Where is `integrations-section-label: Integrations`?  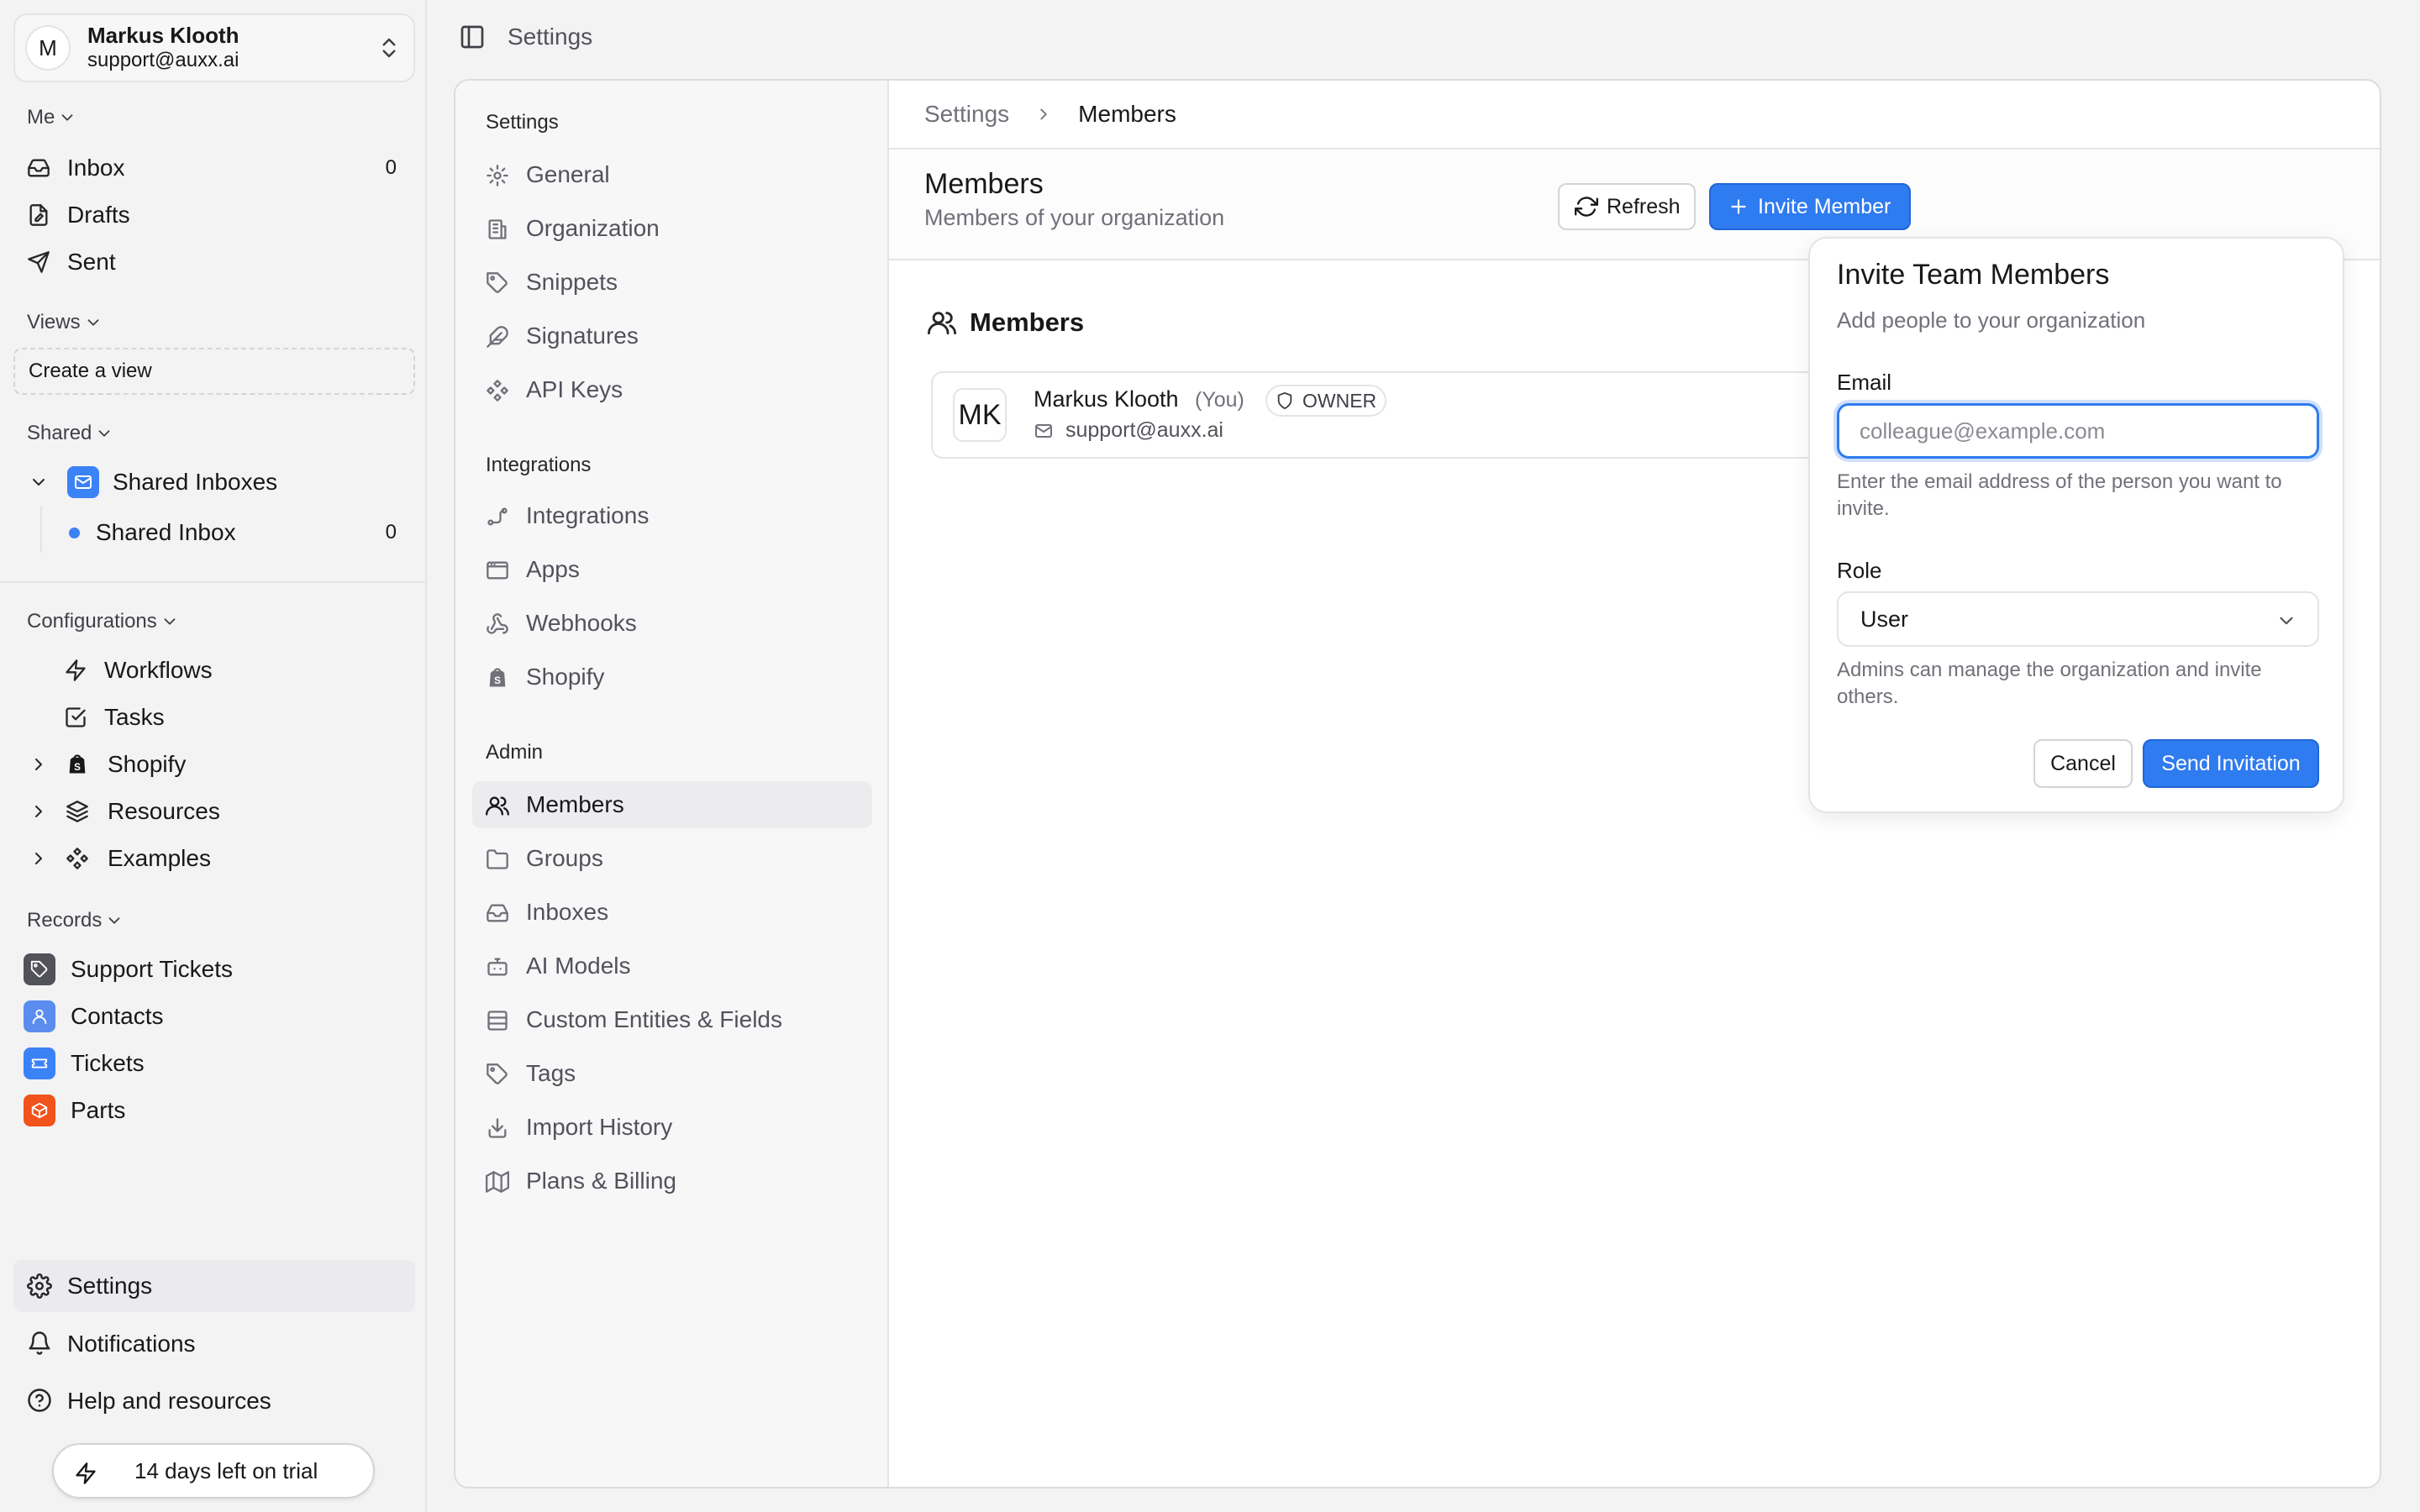 integrations-section-label: Integrations is located at coordinates (539, 465).